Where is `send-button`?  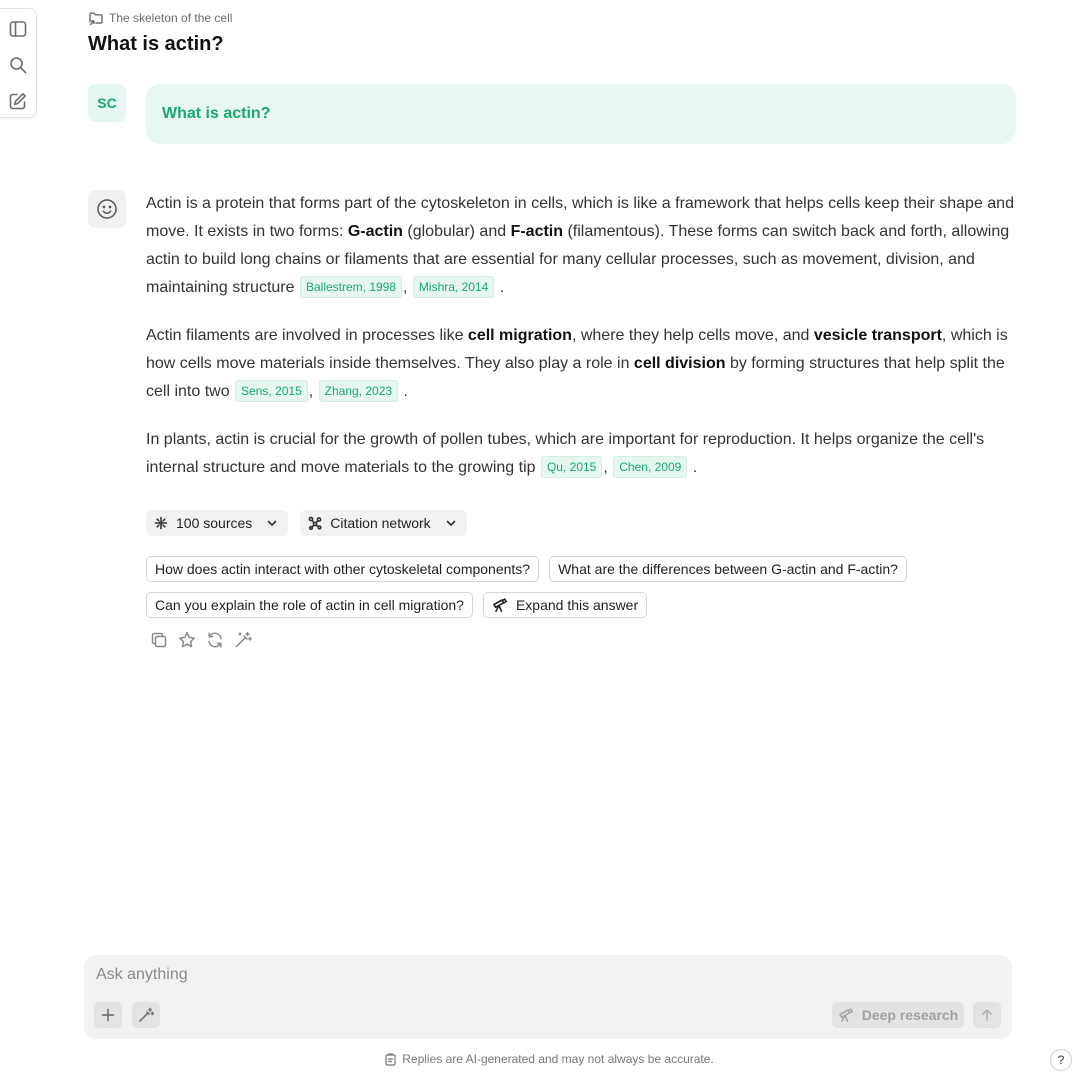 send-button is located at coordinates (987, 1015).